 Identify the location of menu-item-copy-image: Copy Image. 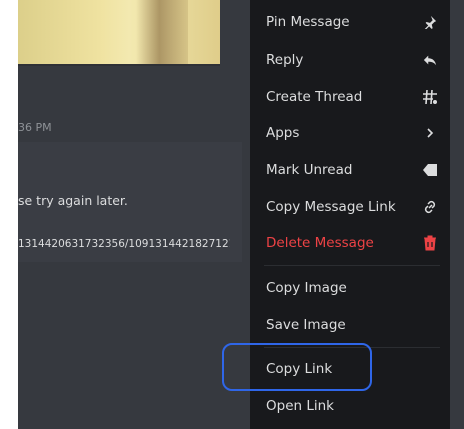
(350, 288).